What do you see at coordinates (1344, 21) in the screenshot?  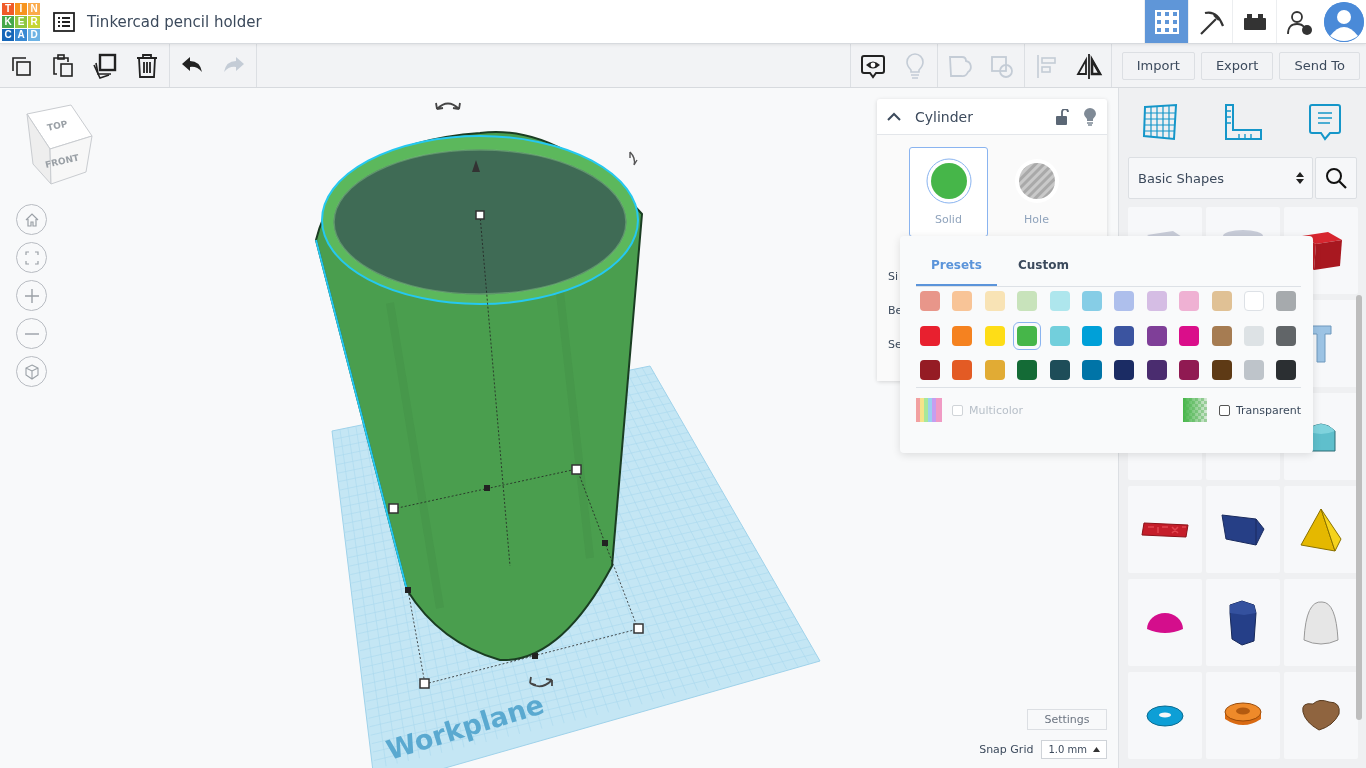 I see `avatar-icon` at bounding box center [1344, 21].